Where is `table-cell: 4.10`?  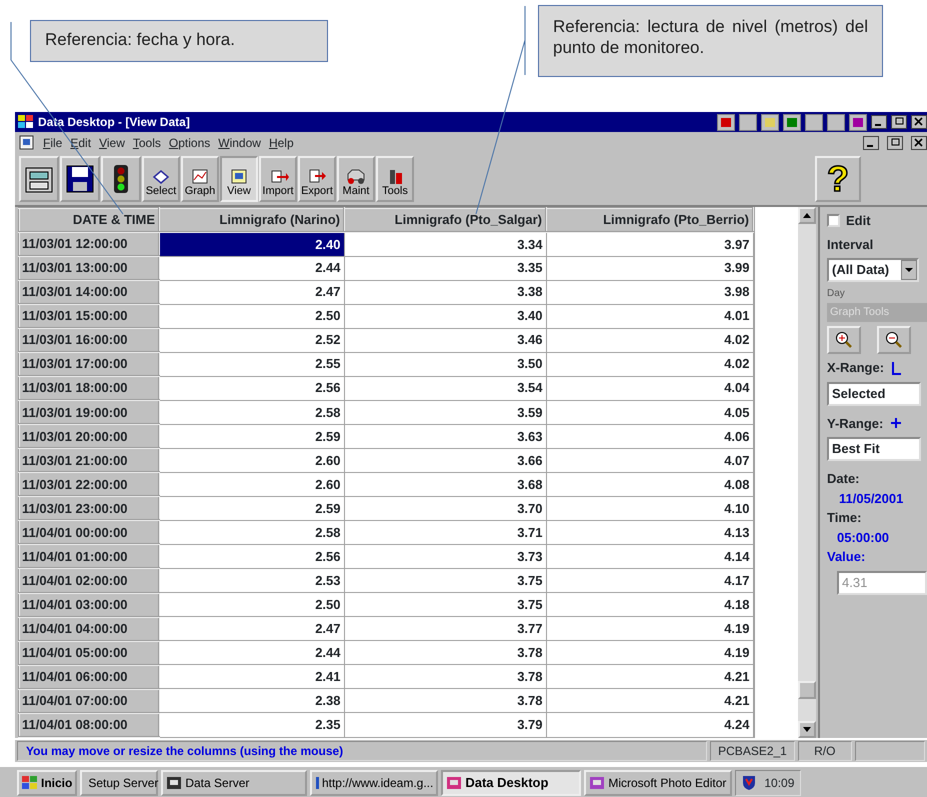 table-cell: 4.10 is located at coordinates (649, 508).